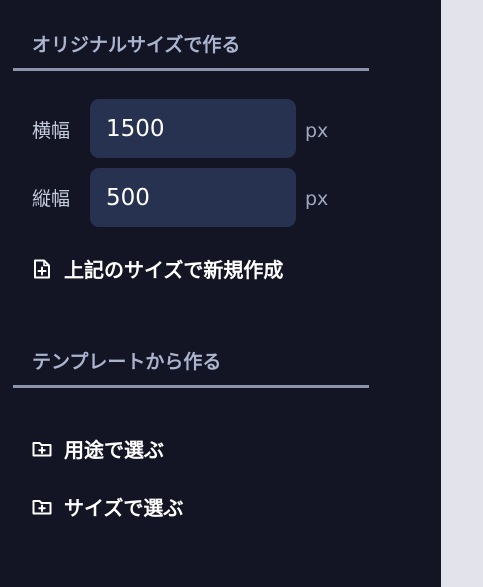 Image resolution: width=483 pixels, height=587 pixels. I want to click on canvas-area, so click(462, 293).